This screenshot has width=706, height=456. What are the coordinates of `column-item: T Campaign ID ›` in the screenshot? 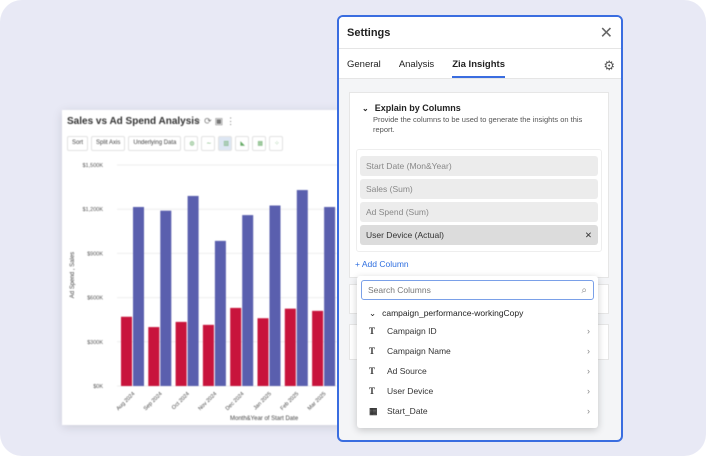 It's located at (477, 331).